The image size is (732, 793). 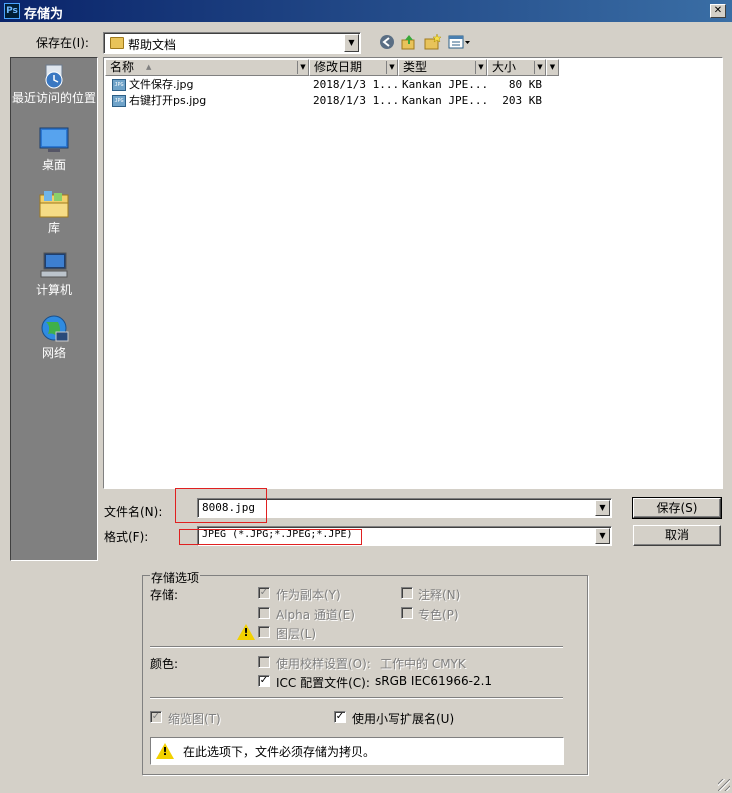 I want to click on view-menu-icon, so click(x=460, y=43).